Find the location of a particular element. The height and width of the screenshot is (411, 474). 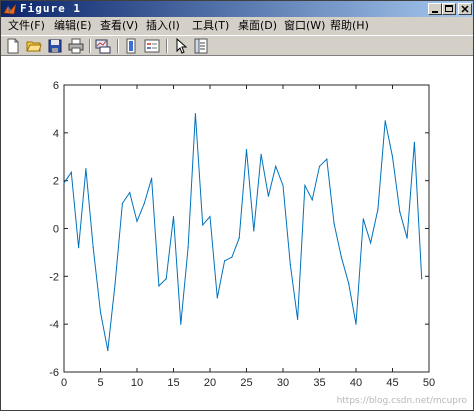

x-tick-label: 10 is located at coordinates (137, 383).